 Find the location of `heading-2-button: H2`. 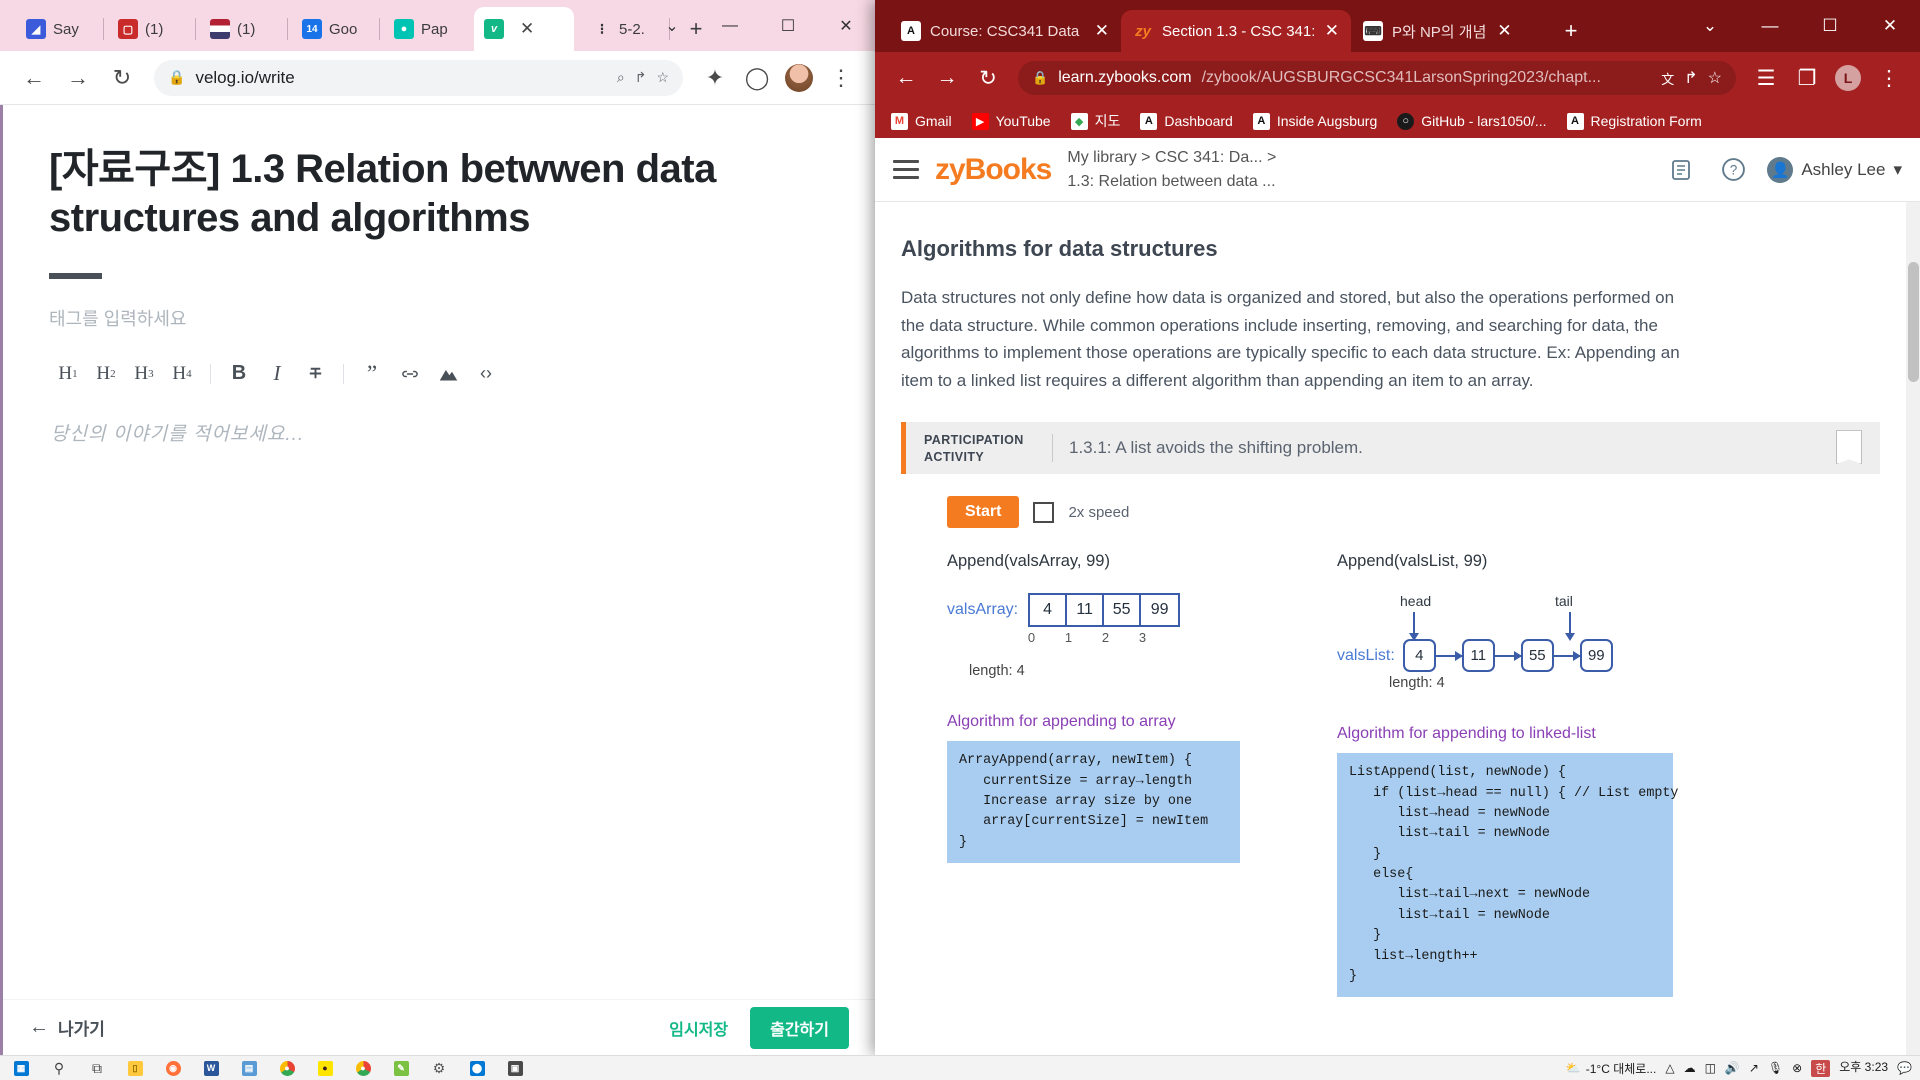

heading-2-button: H2 is located at coordinates (106, 374).